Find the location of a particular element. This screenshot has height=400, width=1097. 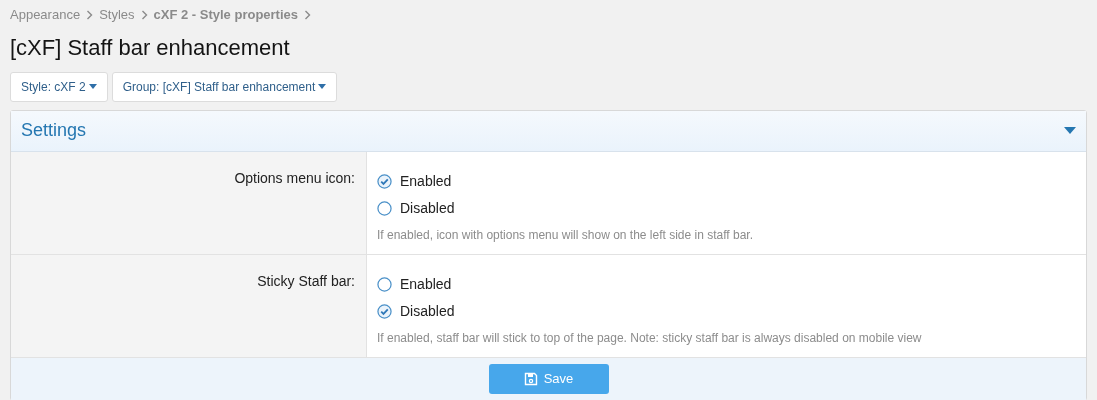

setting-hint: If enabled, icon with options menu will show on the left side in staff bar. is located at coordinates (565, 235).